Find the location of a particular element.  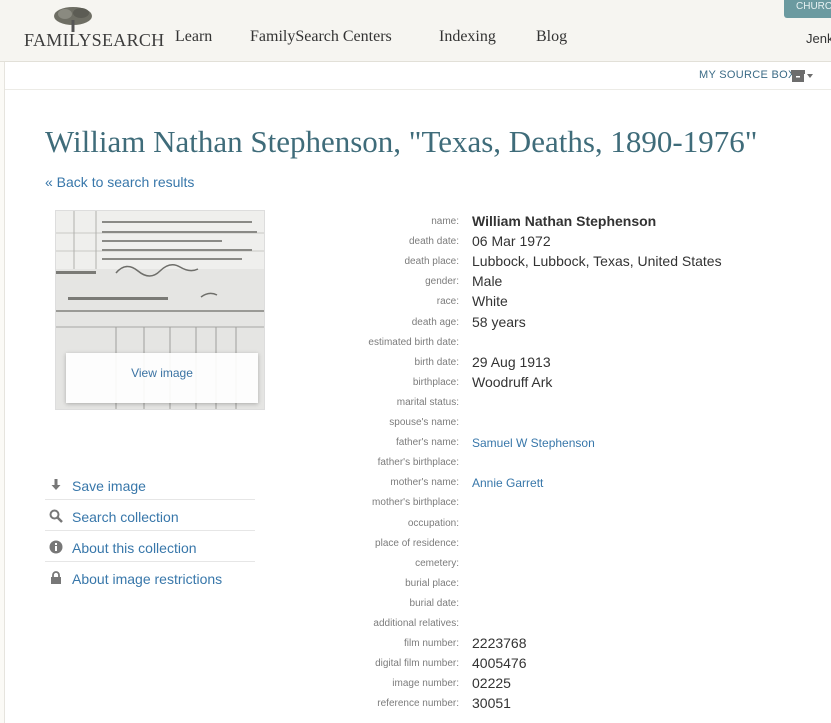

field-label: reference number: is located at coordinates (418, 704).